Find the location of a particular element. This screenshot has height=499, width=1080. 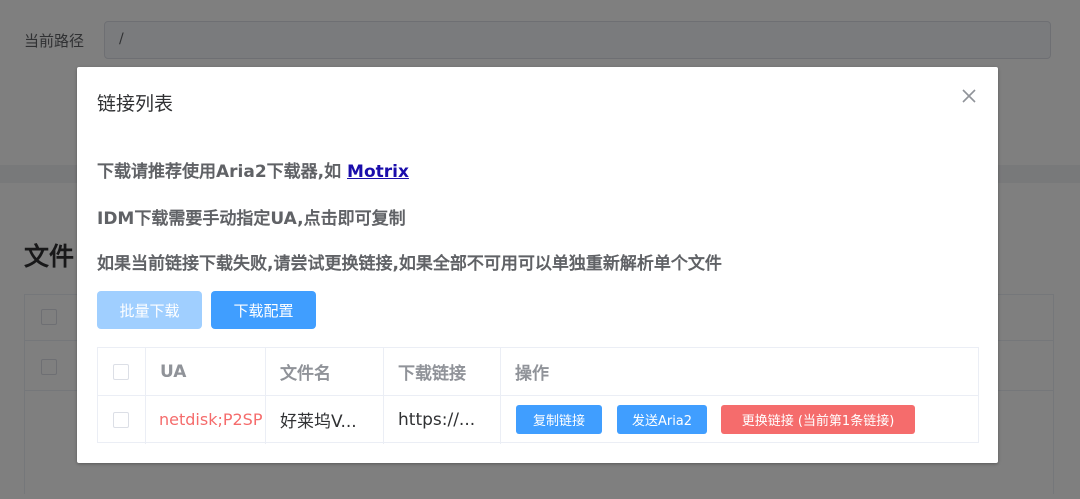

tip-aria2: 下载请推荐使用Aria2下载器,如 Motrix is located at coordinates (253, 169).